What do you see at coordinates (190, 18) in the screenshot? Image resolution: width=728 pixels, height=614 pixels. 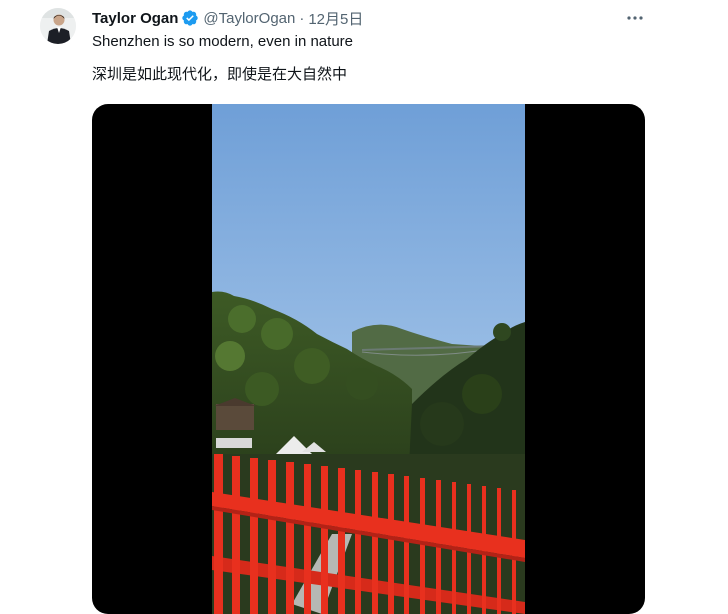 I see `verified-badge-icon` at bounding box center [190, 18].